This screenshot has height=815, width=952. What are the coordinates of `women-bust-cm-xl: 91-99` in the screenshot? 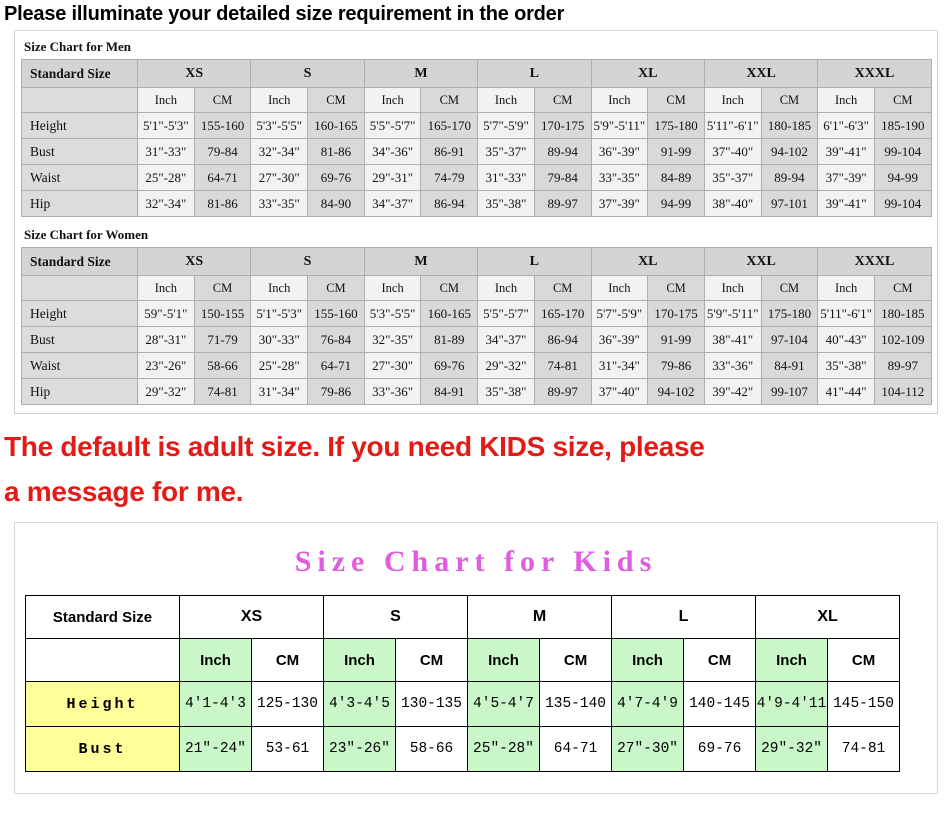 It's located at (676, 339).